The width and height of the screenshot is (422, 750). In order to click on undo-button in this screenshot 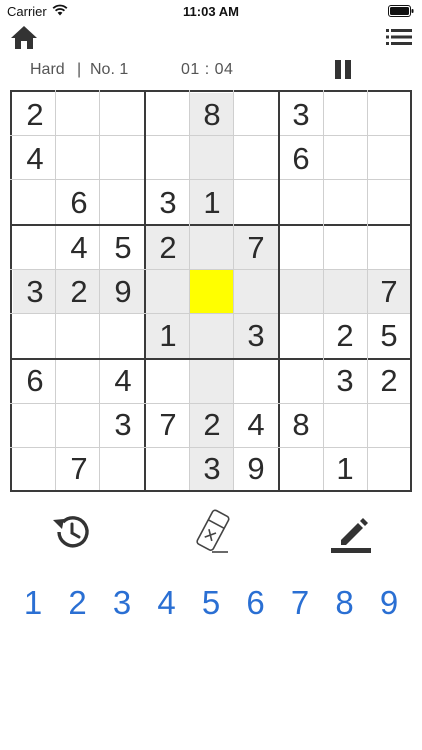, I will do `click(71, 532)`.